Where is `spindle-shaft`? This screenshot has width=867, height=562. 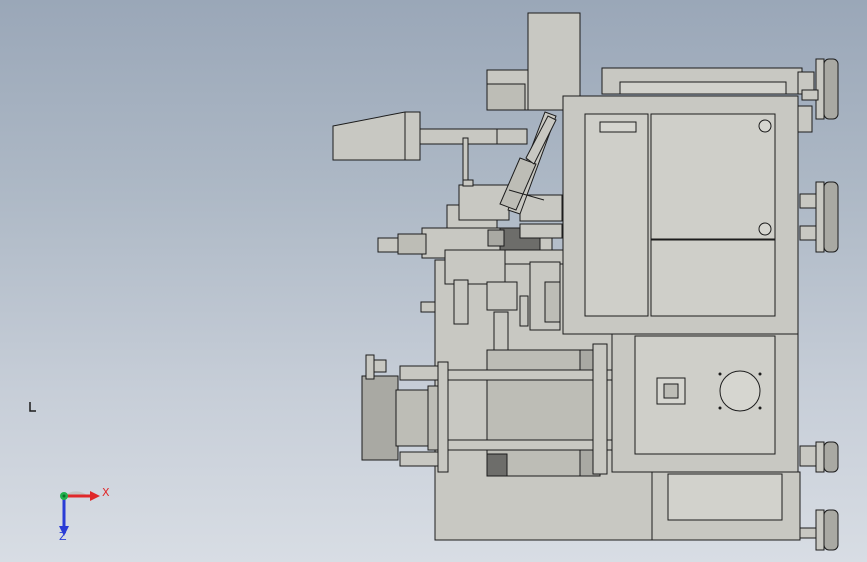
spindle-shaft is located at coordinates (460, 136).